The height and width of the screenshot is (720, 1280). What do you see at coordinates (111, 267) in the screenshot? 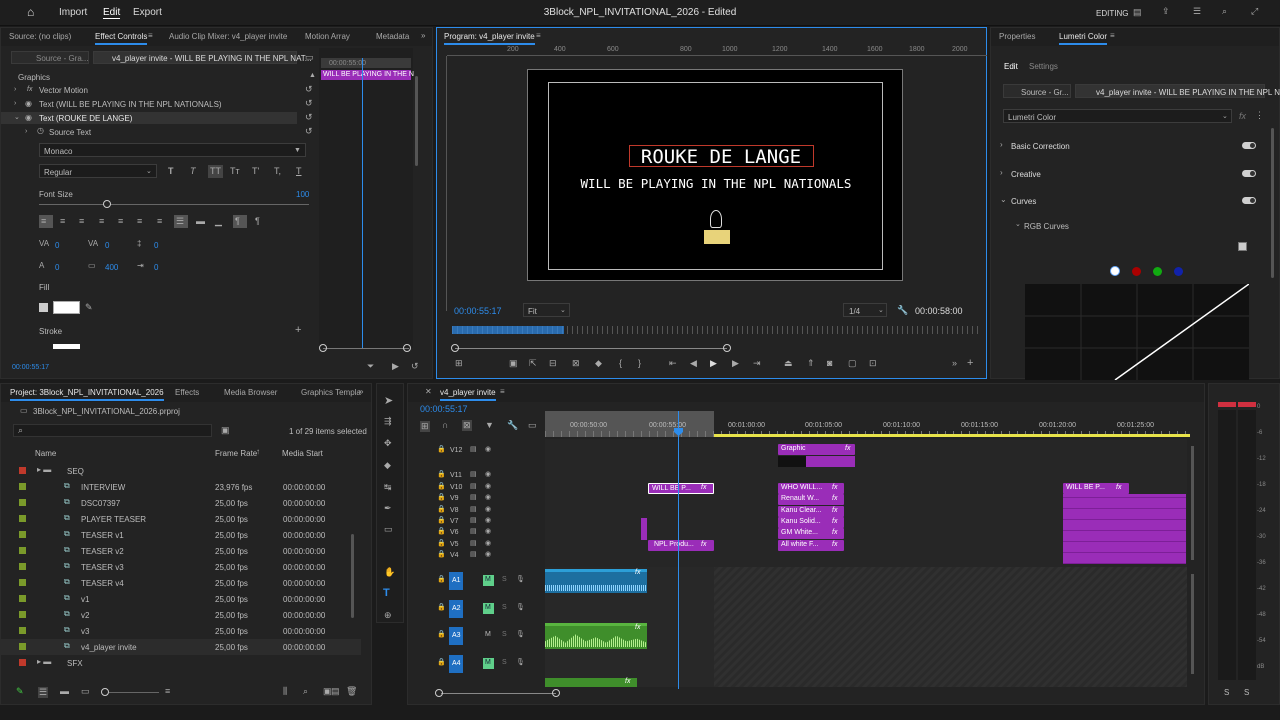
I see `tsume-value: 400` at bounding box center [111, 267].